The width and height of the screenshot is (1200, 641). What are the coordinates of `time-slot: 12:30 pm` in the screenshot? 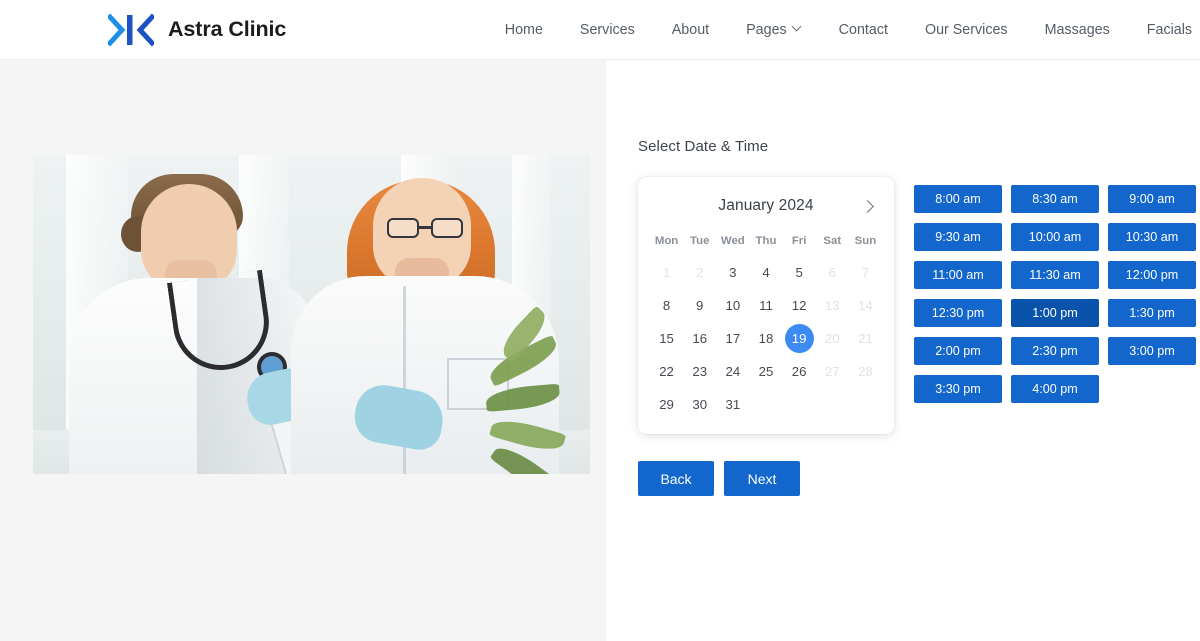 It's located at (958, 313).